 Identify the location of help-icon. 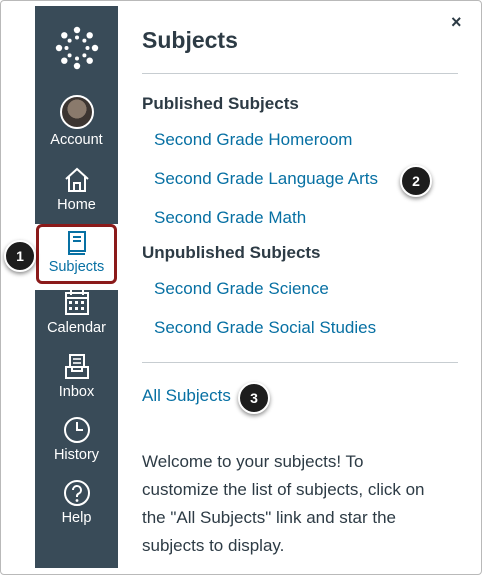
(76, 493).